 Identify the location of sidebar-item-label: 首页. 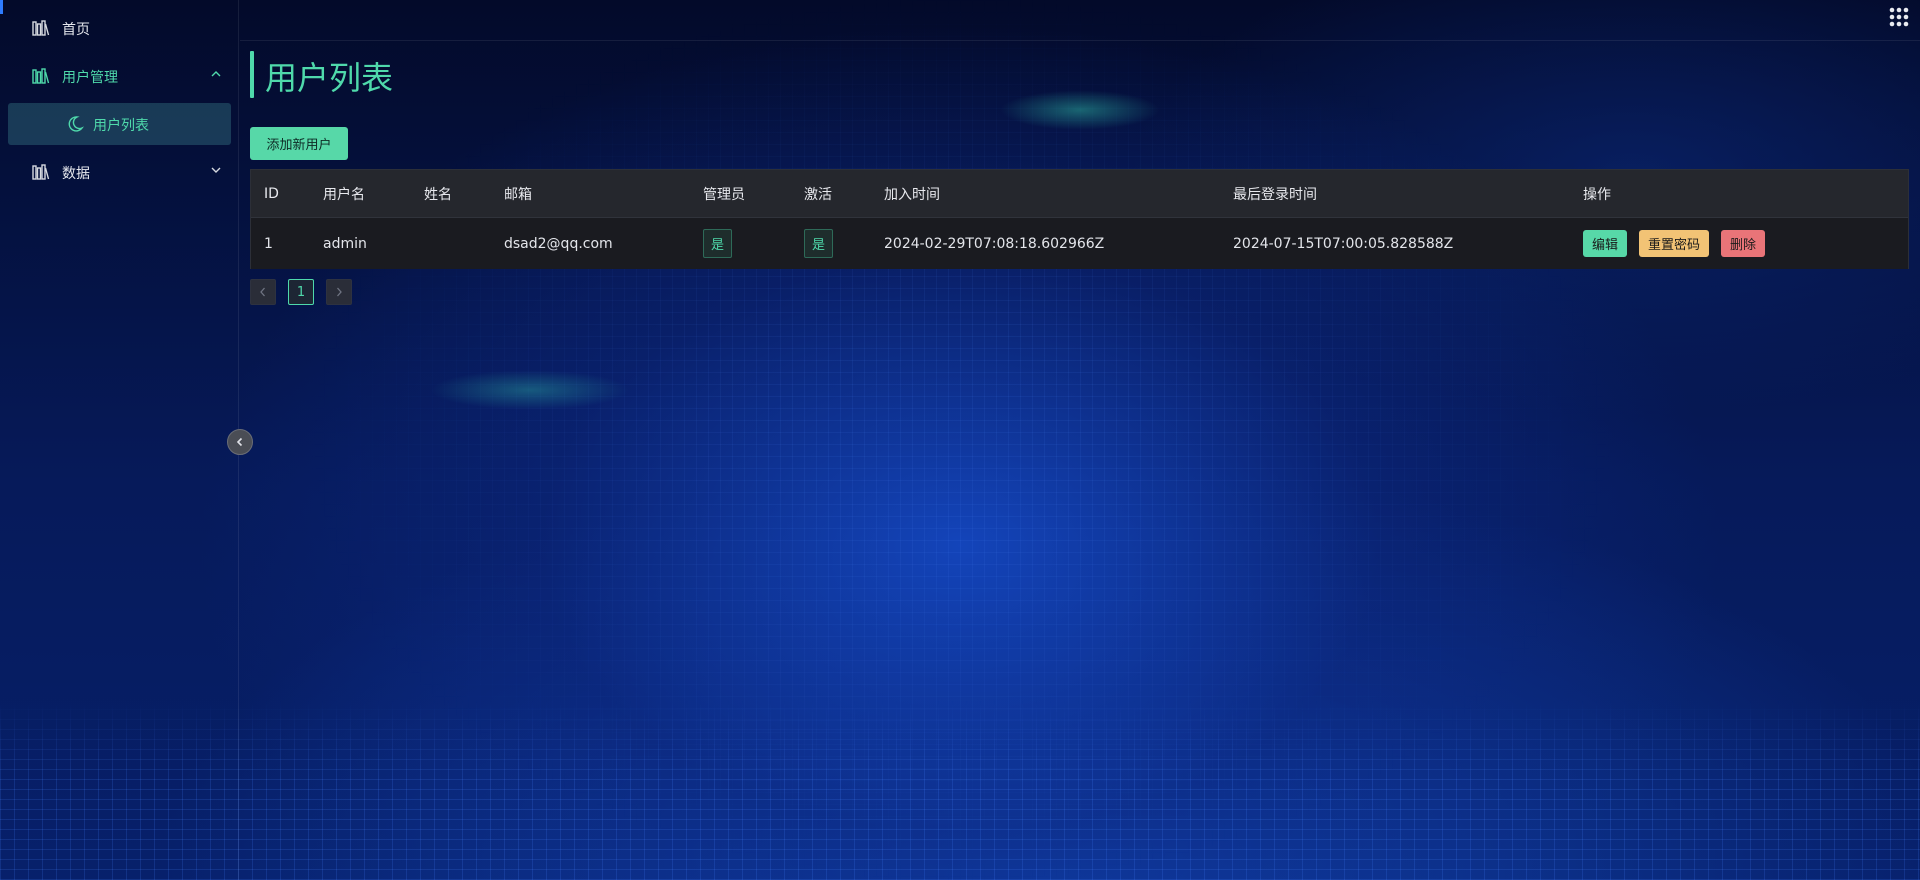
(76, 30).